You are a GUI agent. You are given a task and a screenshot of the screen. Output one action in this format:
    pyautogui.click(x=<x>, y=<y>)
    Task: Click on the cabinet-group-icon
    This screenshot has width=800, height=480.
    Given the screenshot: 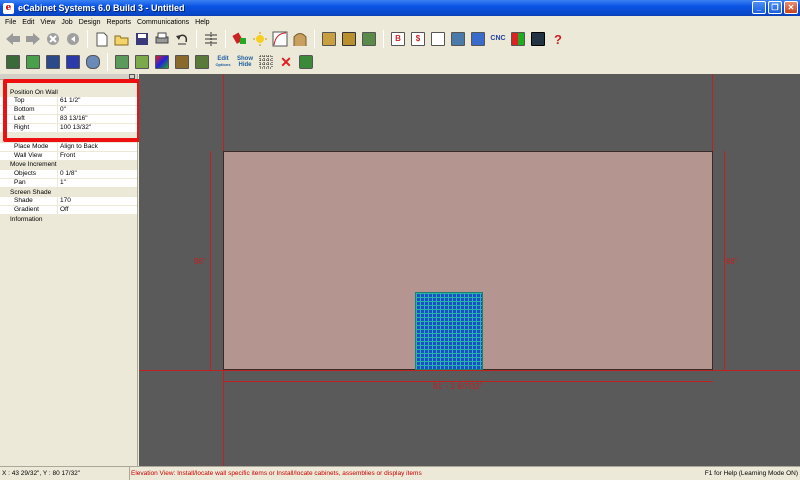 What is the action you would take?
    pyautogui.click(x=349, y=39)
    